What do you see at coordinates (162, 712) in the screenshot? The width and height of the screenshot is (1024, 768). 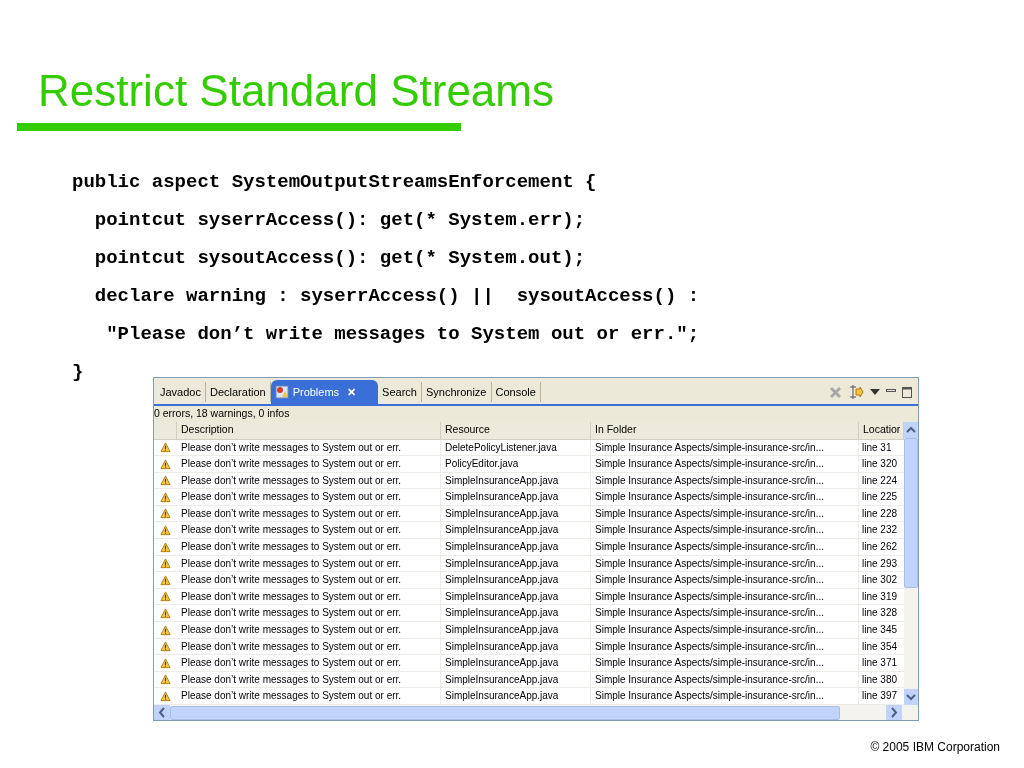 I see `scroll-left-icon` at bounding box center [162, 712].